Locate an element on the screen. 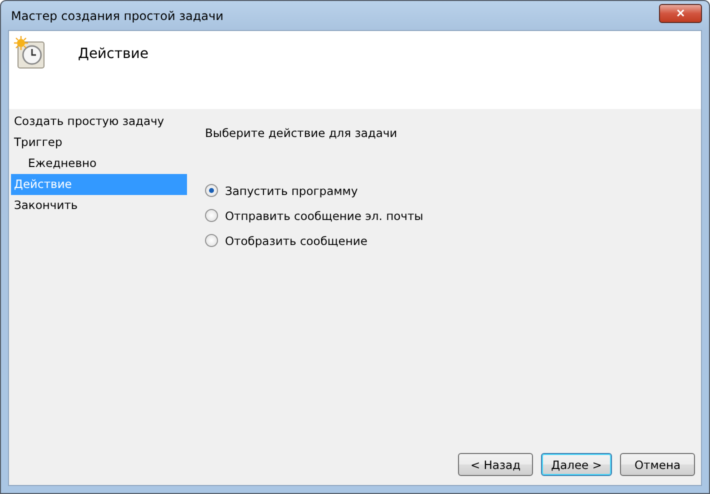 The image size is (710, 494). sidebar-item: Ежедневно is located at coordinates (99, 163).